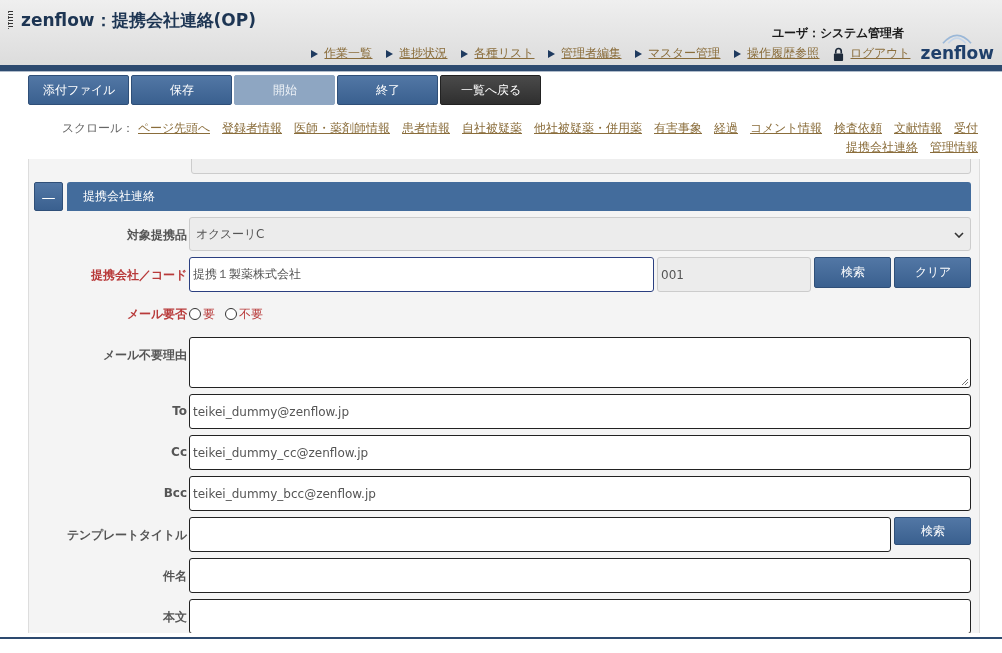 This screenshot has height=653, width=1002. Describe the element at coordinates (966, 128) in the screenshot. I see `scroll-link: 受付` at that location.